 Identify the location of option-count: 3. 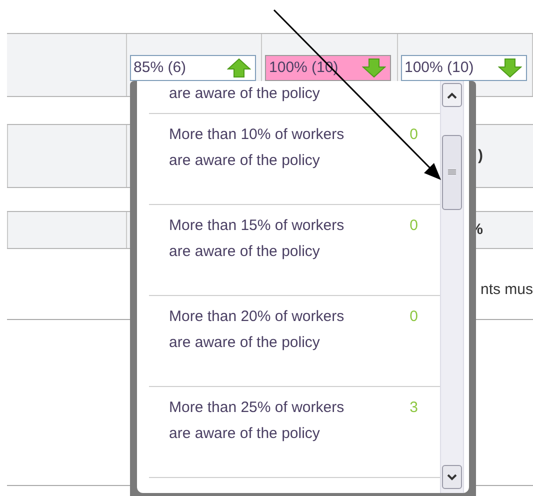
(414, 408).